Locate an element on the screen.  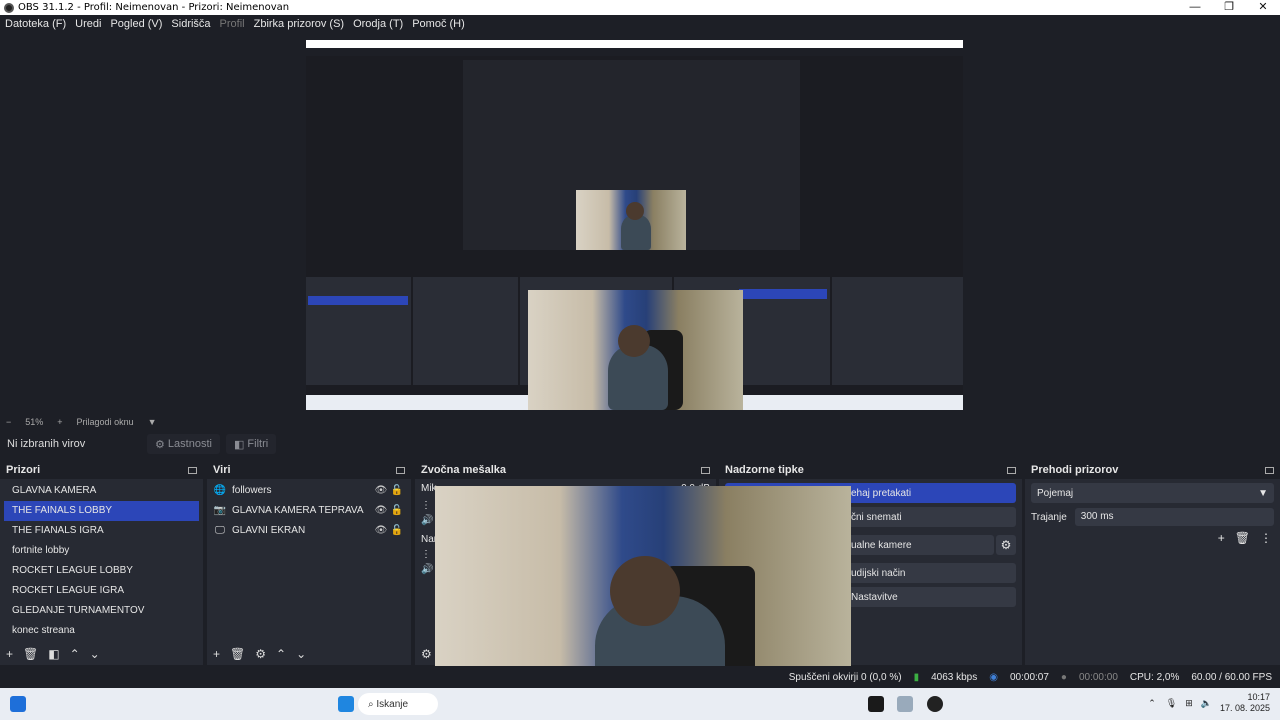
mixer-title: Zvočna mešalka is located at coordinates (463, 470).